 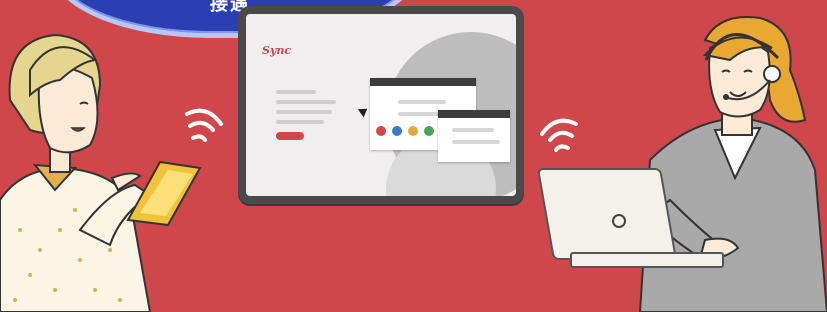 I want to click on laptop-logo-icon, so click(x=619, y=221).